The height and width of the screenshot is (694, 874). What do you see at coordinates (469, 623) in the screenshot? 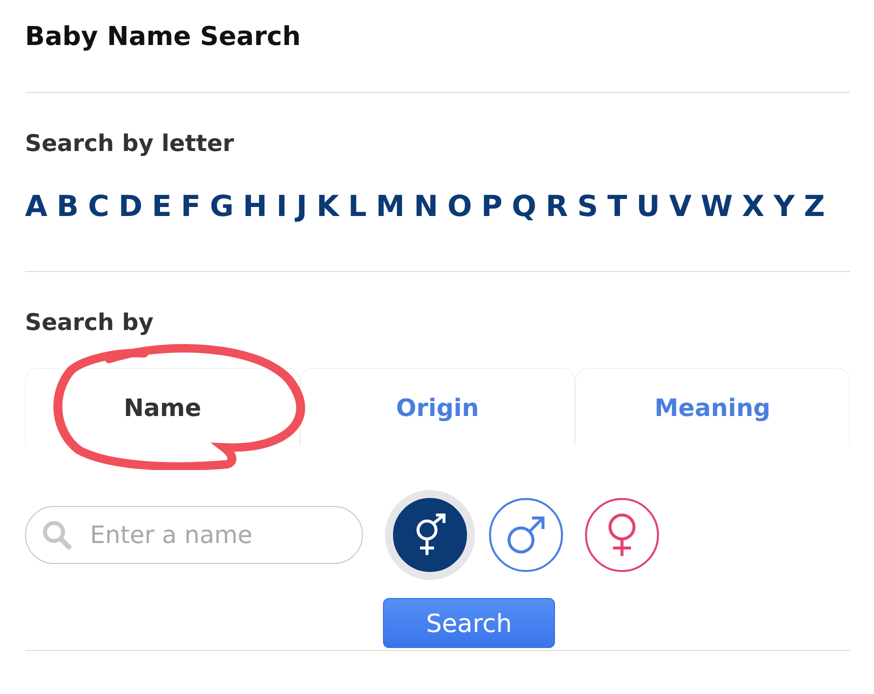
I see `search-button: Search` at bounding box center [469, 623].